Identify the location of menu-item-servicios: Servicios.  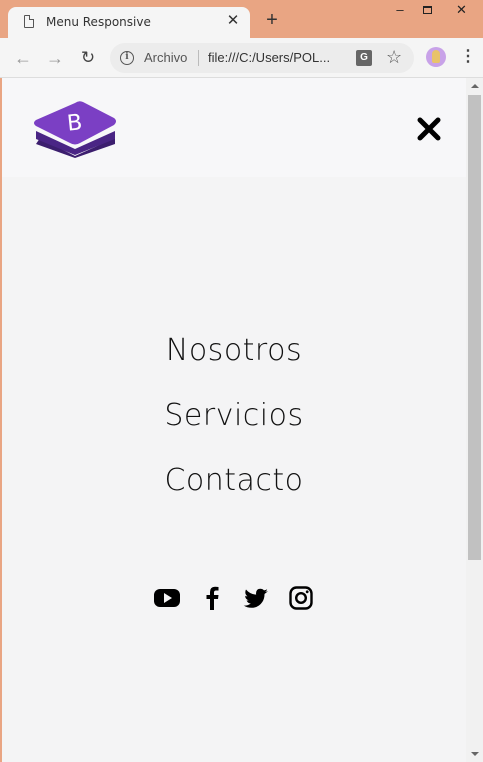
(234, 415).